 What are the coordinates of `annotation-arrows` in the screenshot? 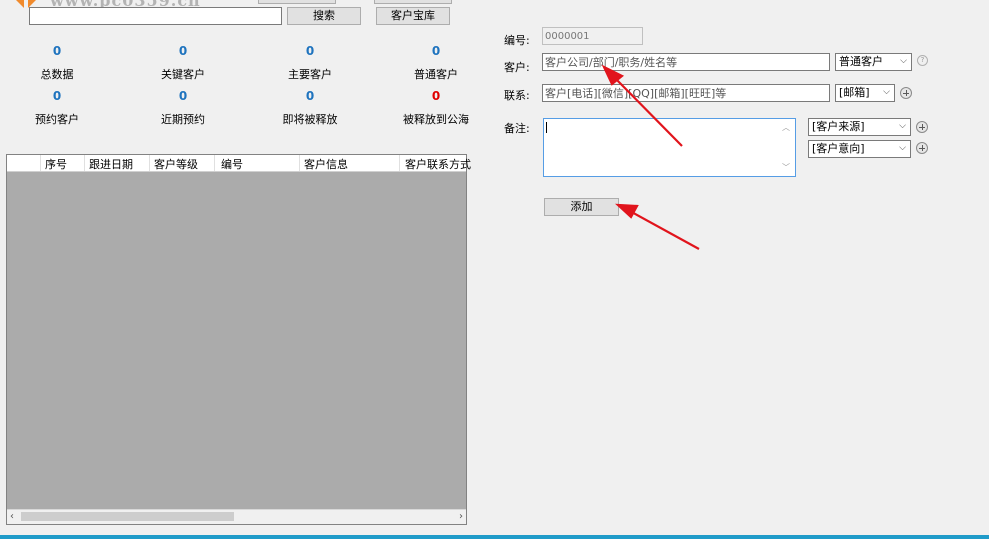 It's located at (650, 157).